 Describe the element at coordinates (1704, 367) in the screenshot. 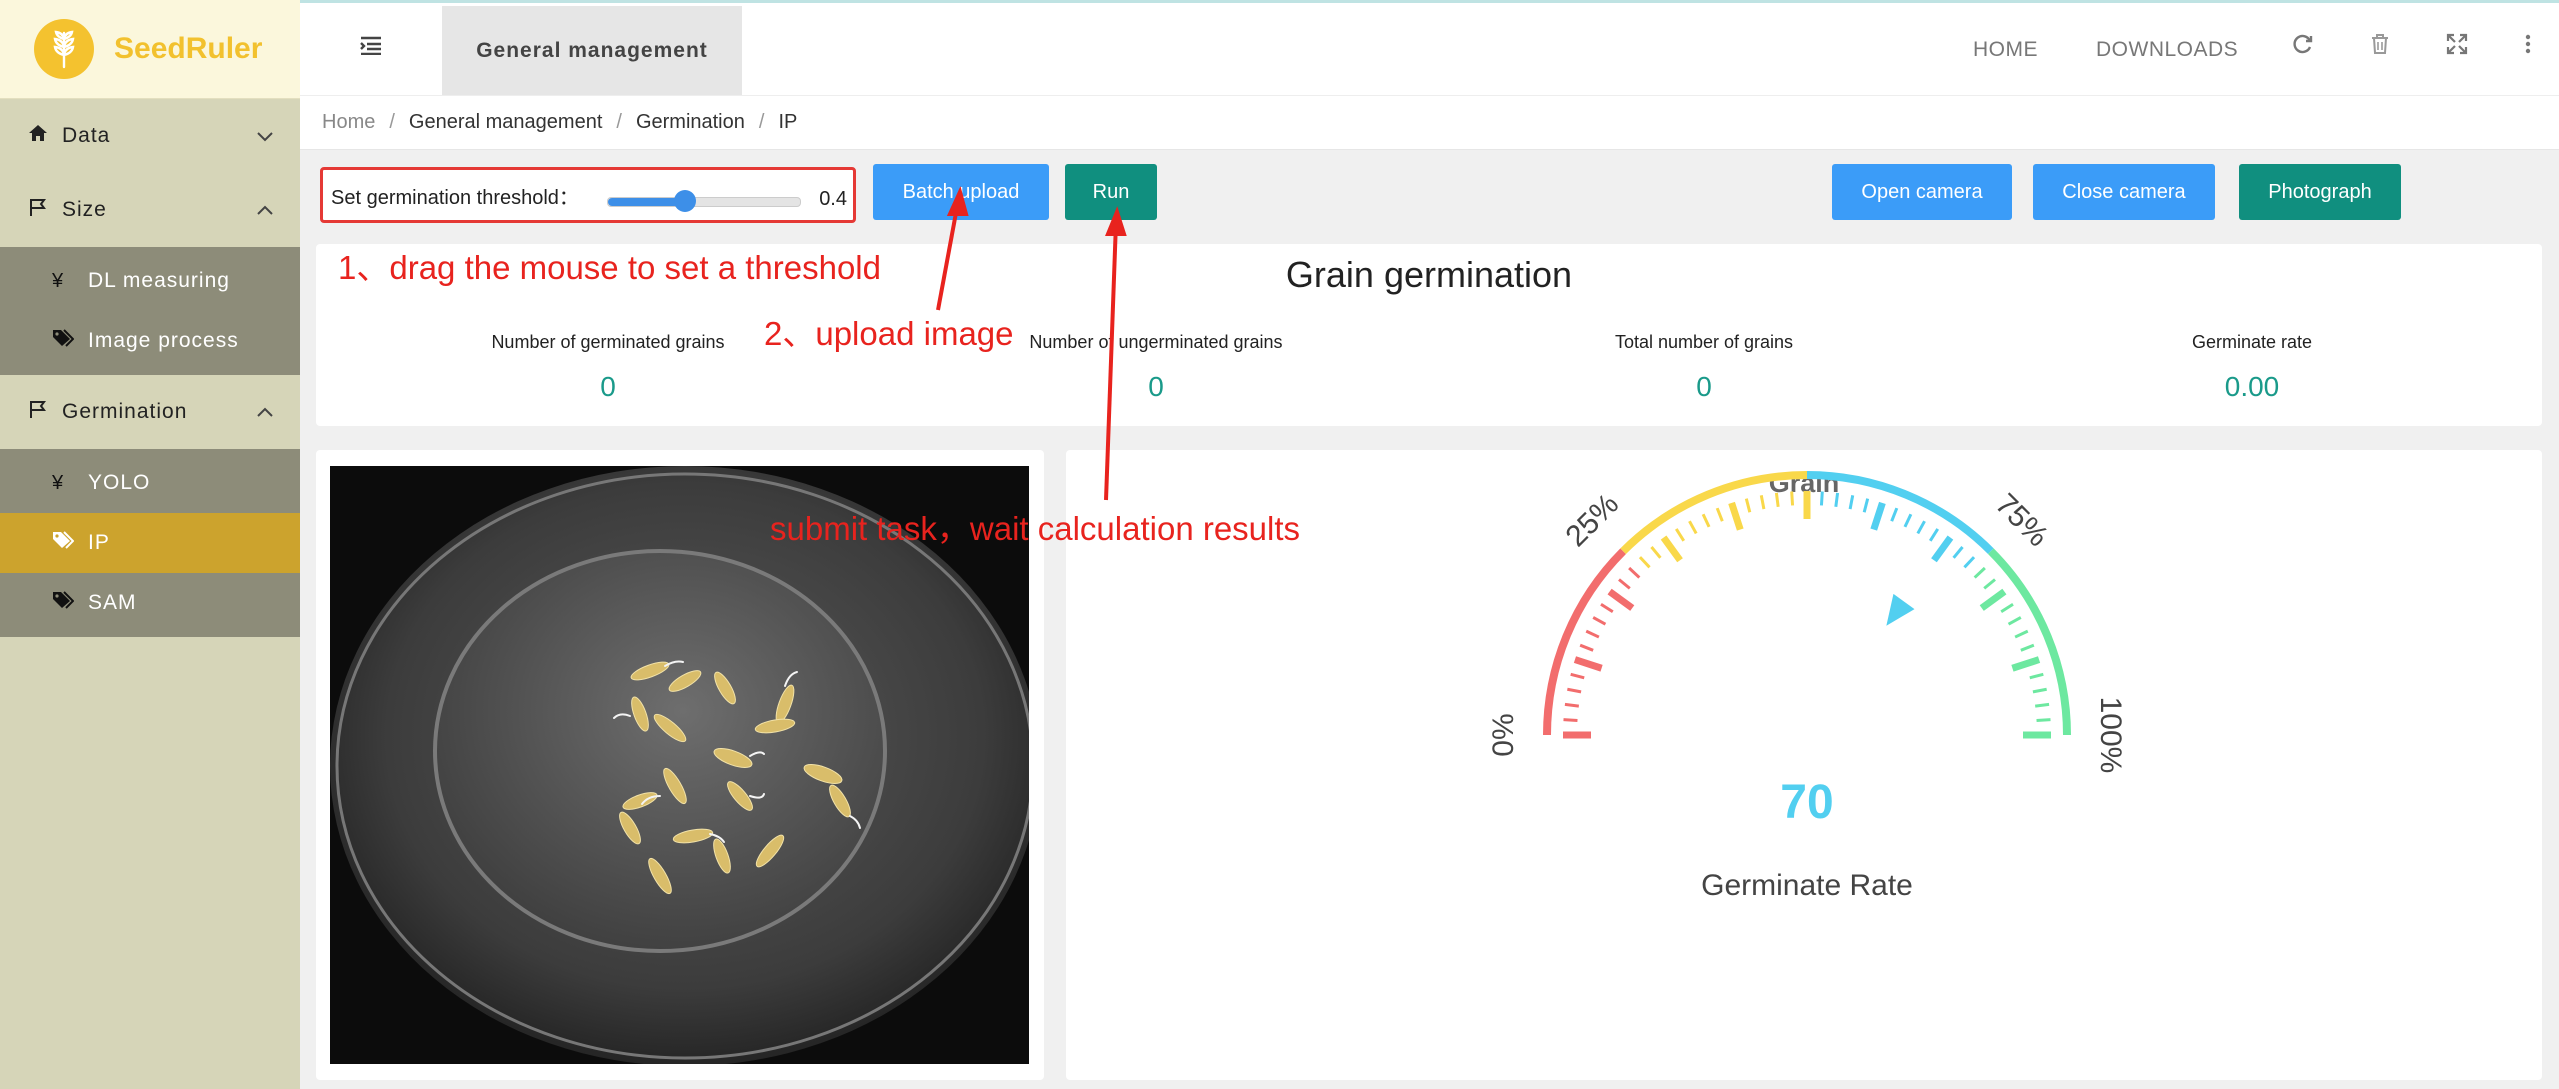

I see `stat-total: Total number of grains 0` at that location.